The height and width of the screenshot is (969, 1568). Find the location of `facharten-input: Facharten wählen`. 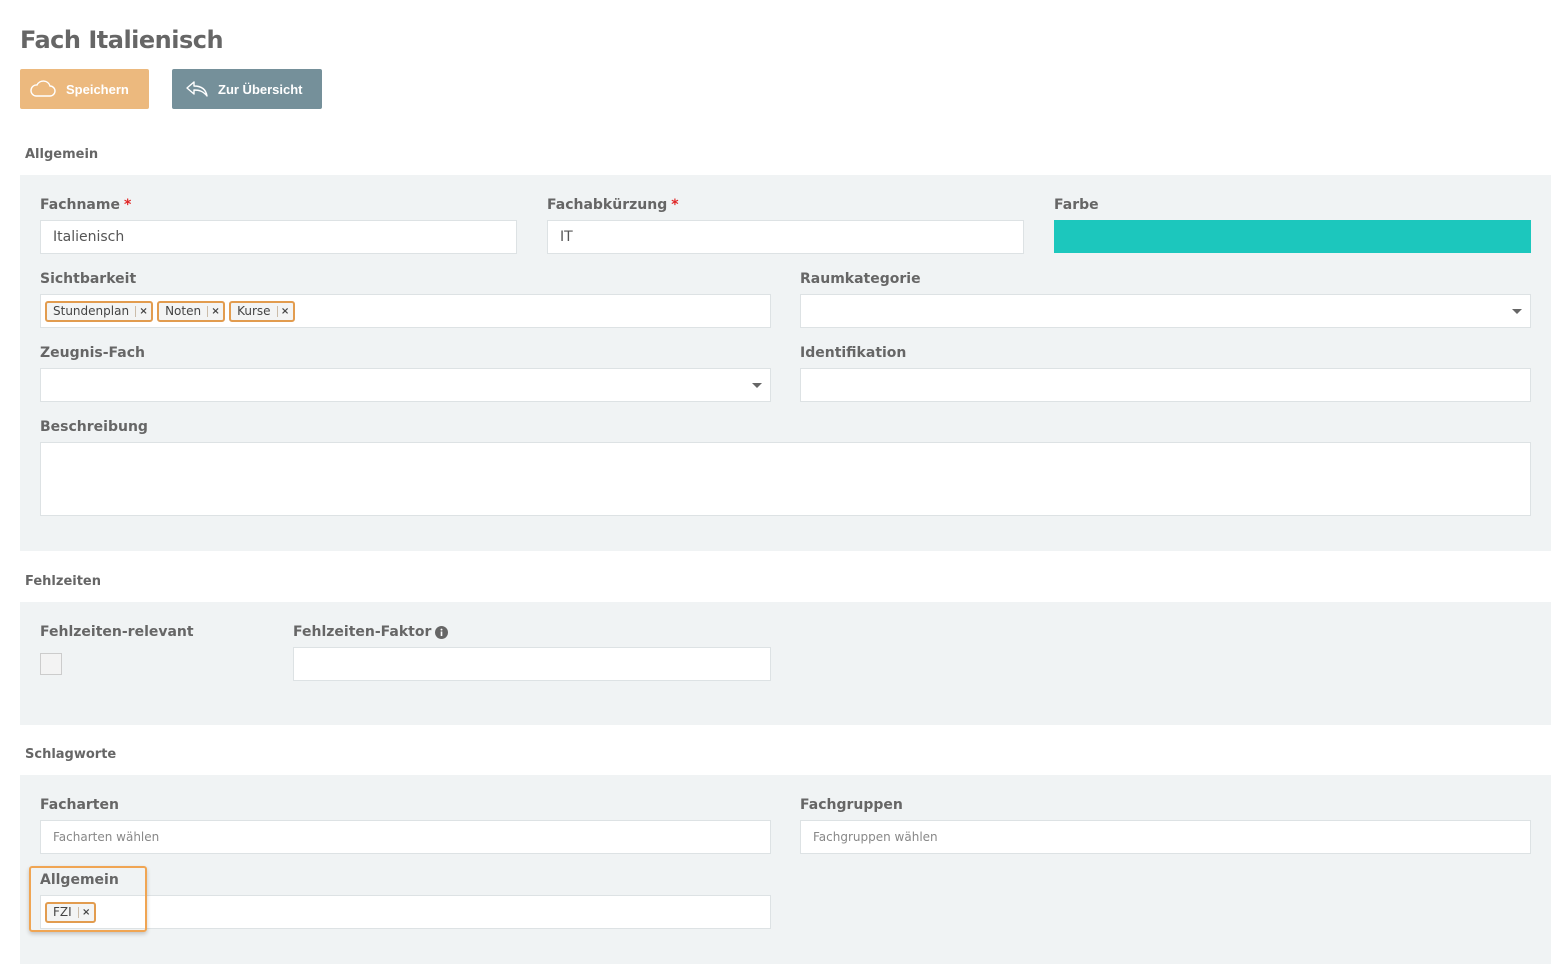

facharten-input: Facharten wählen is located at coordinates (405, 837).